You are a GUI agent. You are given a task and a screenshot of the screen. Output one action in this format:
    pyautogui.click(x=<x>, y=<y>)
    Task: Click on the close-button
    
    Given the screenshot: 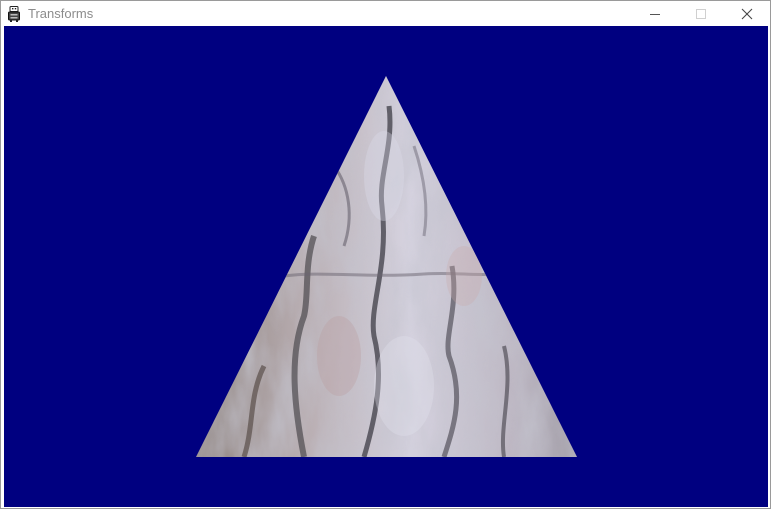 What is the action you would take?
    pyautogui.click(x=747, y=13)
    